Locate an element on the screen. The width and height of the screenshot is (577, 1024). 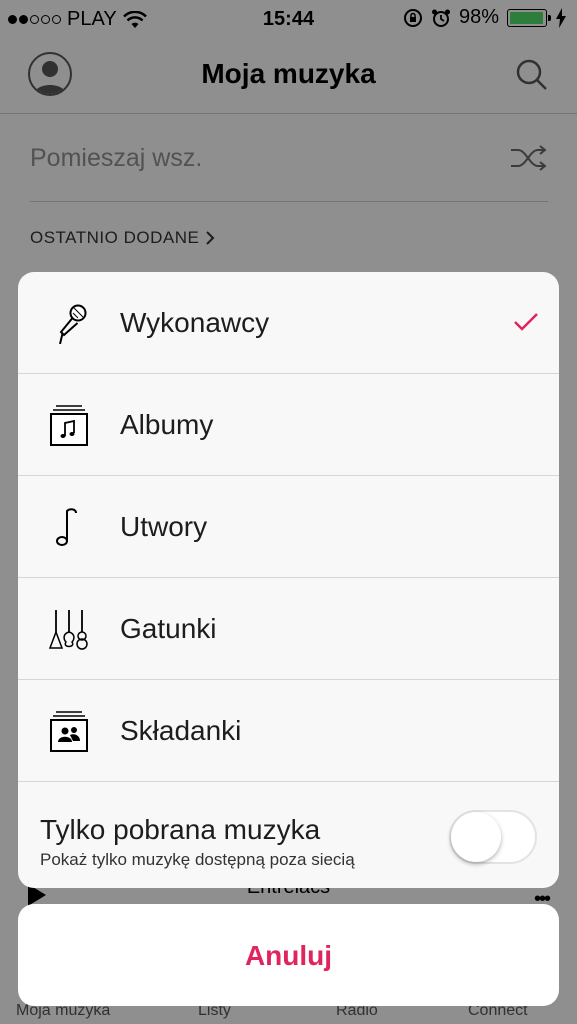
sheet-item-label: Gatunki is located at coordinates (168, 628).